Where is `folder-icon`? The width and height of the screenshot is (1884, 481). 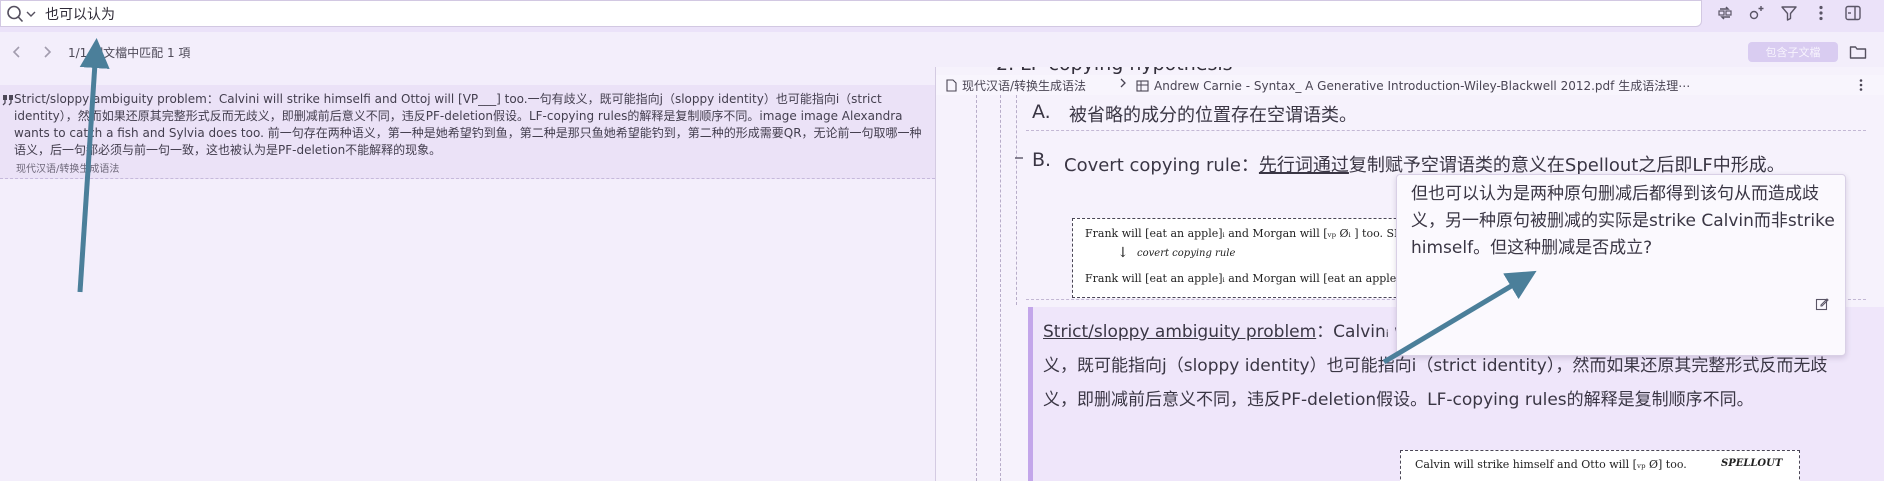 folder-icon is located at coordinates (1858, 52).